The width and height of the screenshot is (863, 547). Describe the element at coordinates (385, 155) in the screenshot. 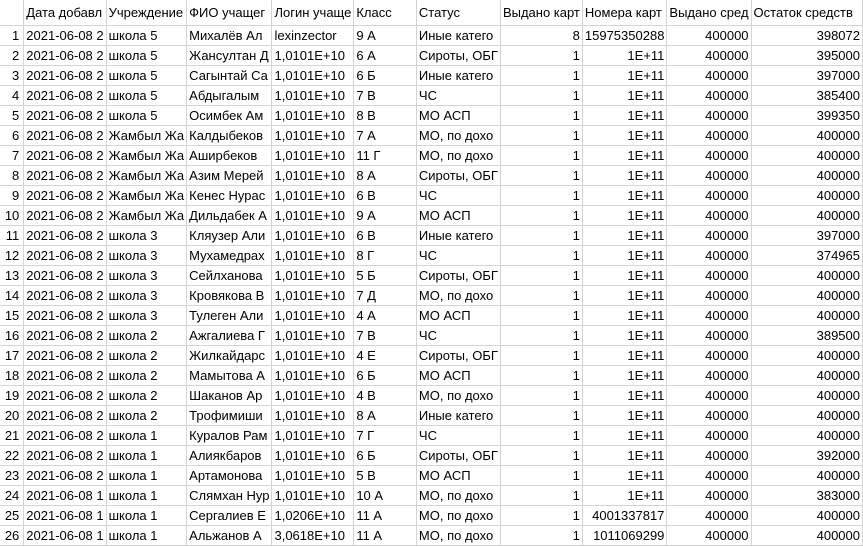

I see `class-cell: 11 Г` at that location.